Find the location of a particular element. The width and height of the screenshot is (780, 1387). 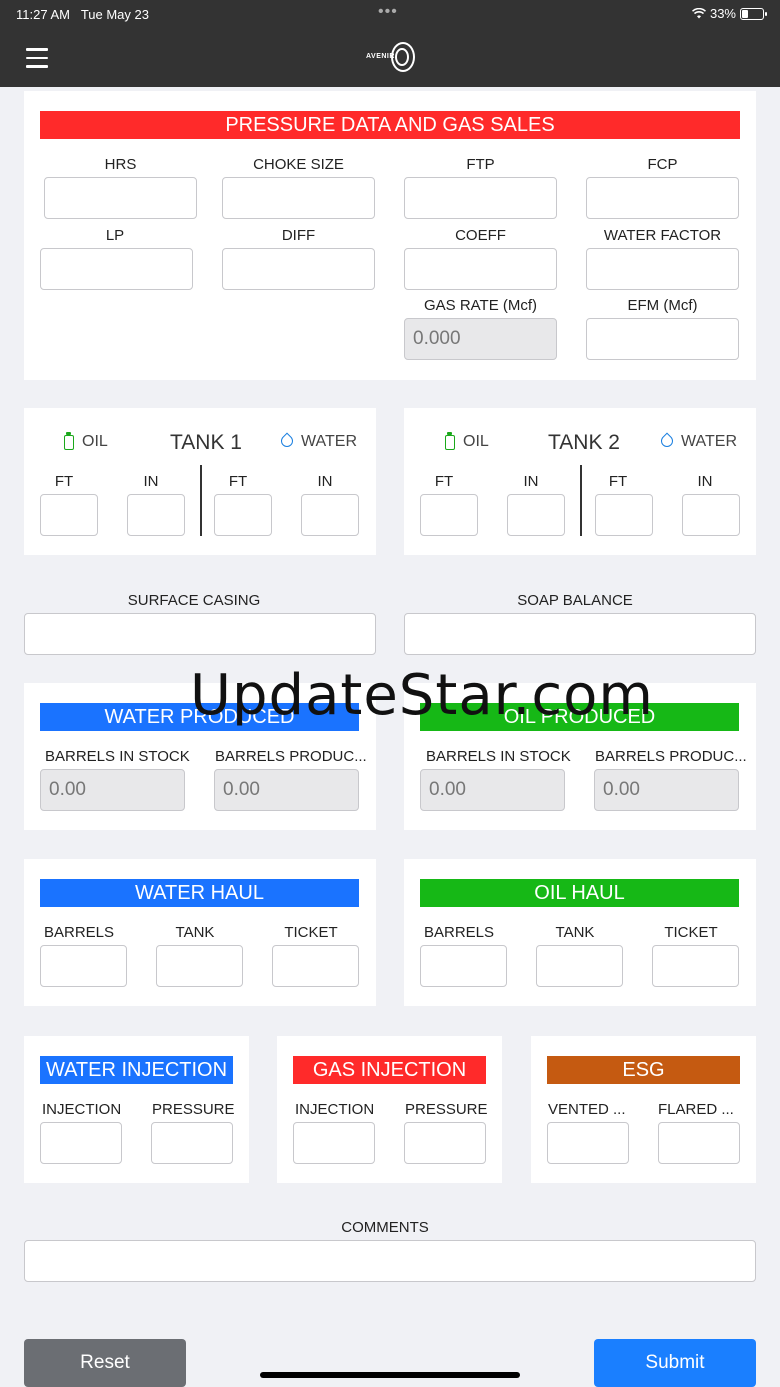

app-logo: AVENIR is located at coordinates (392, 58).